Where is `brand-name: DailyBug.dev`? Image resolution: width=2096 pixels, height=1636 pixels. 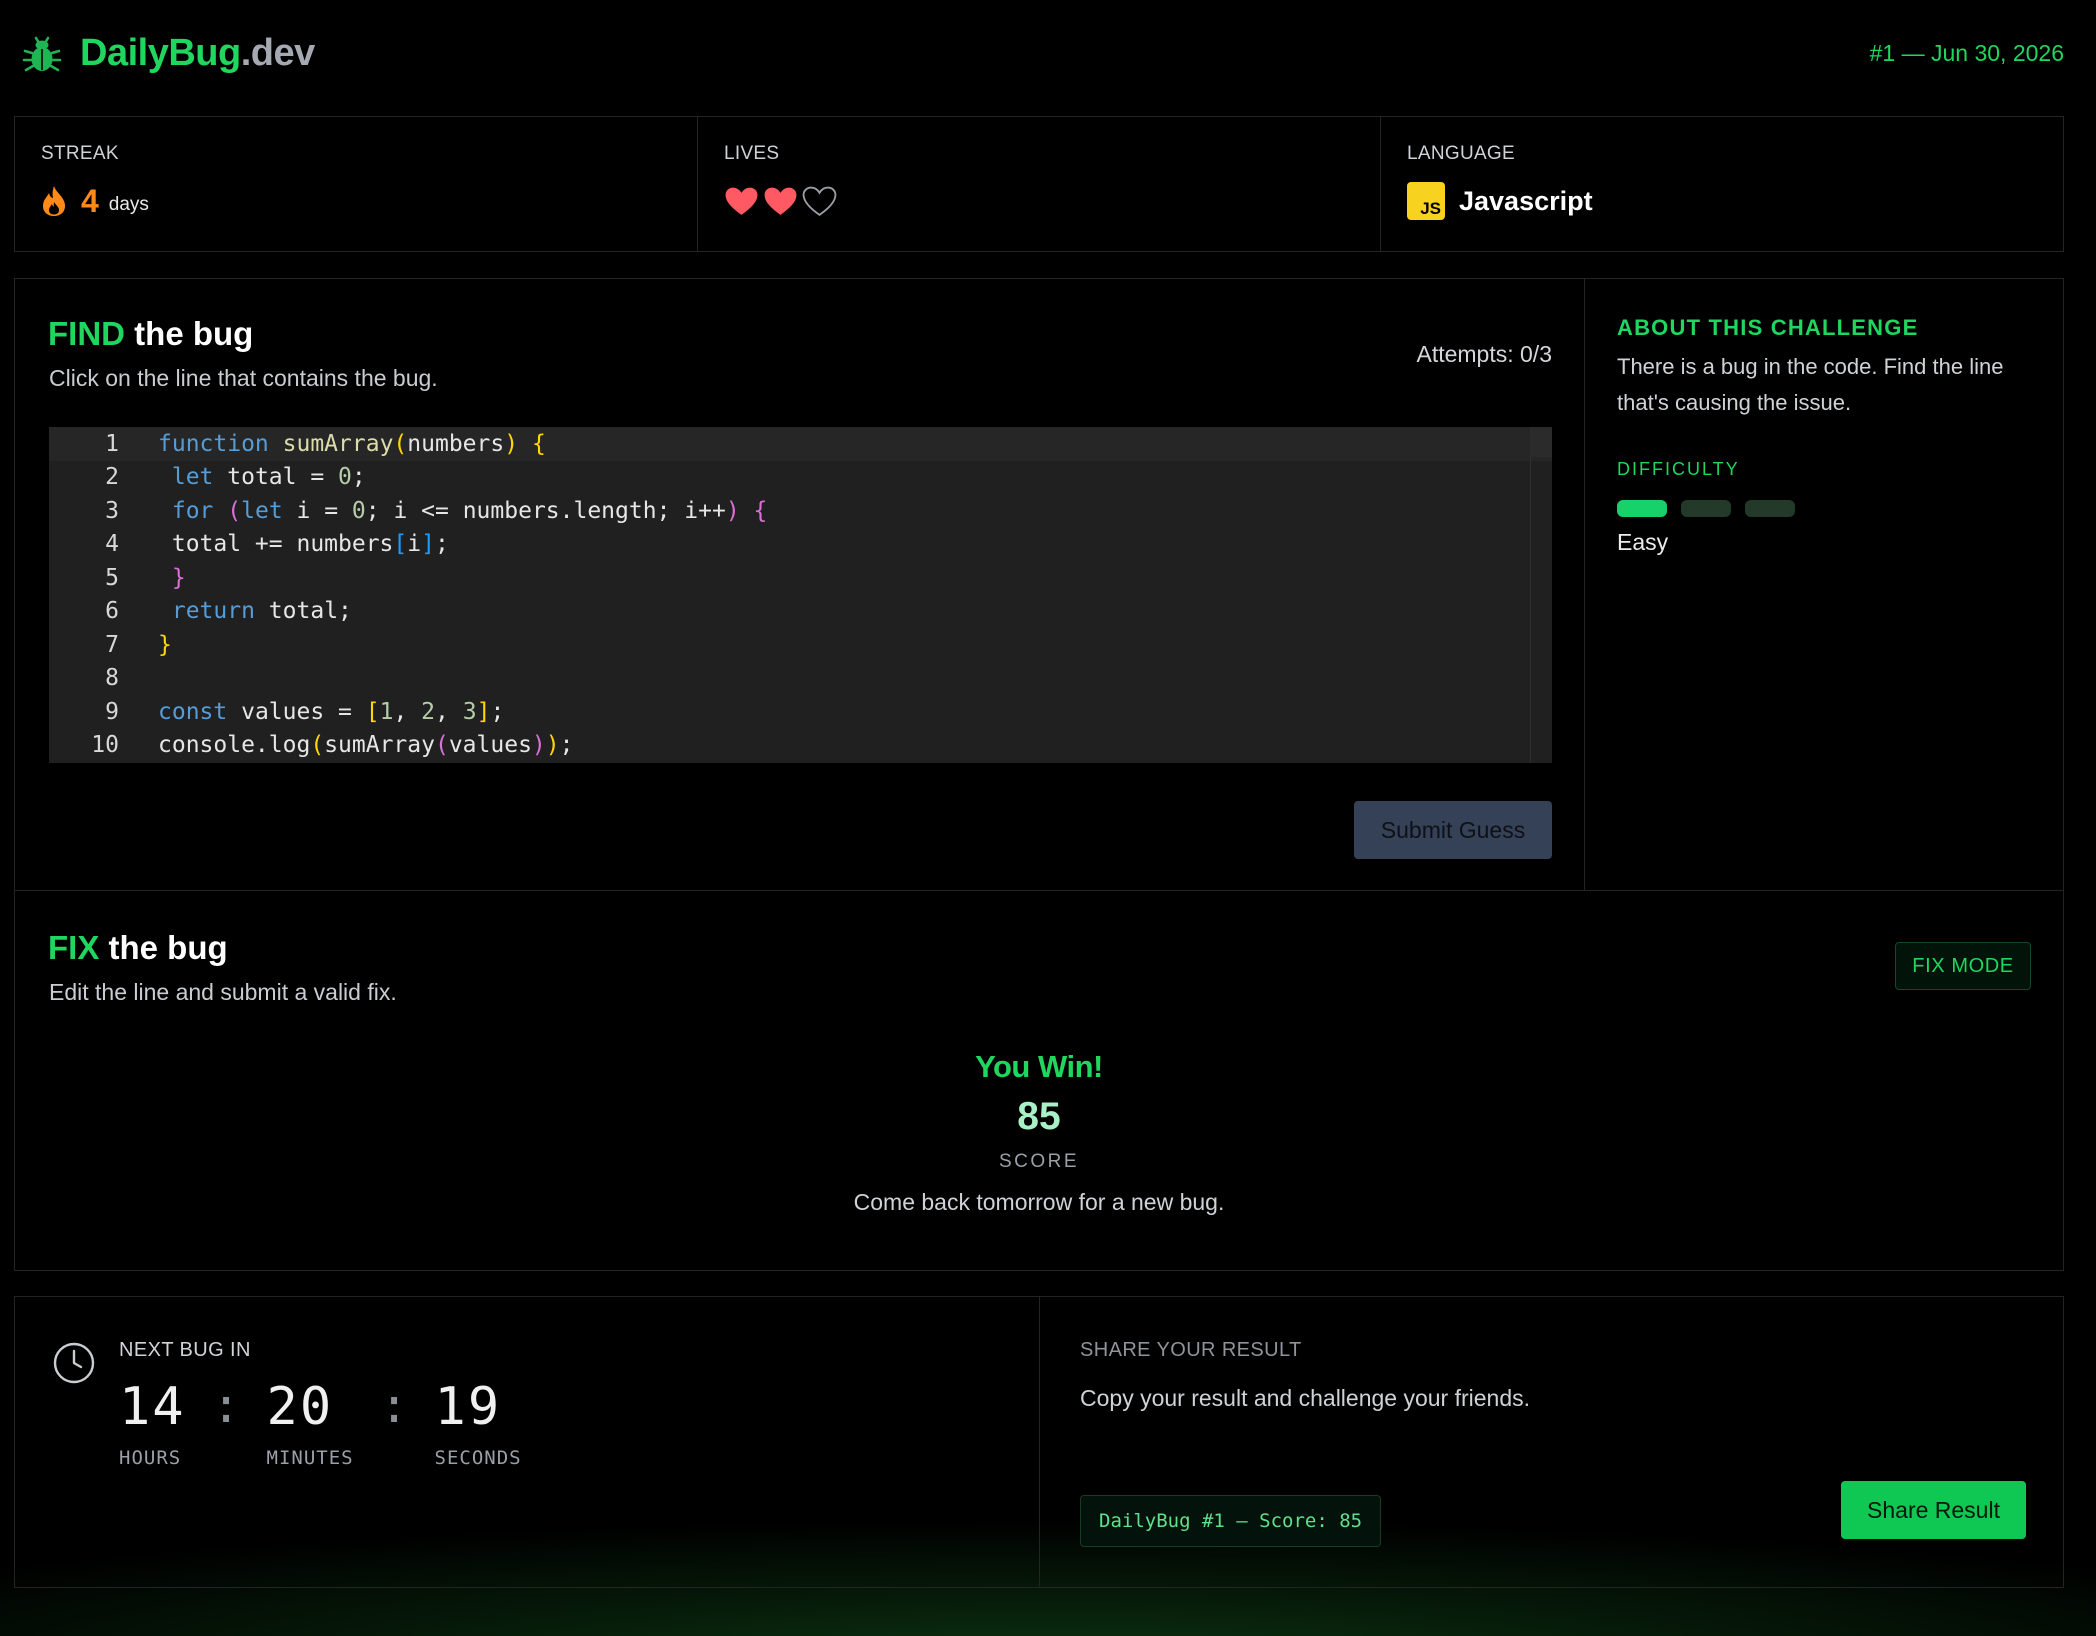 brand-name: DailyBug.dev is located at coordinates (197, 53).